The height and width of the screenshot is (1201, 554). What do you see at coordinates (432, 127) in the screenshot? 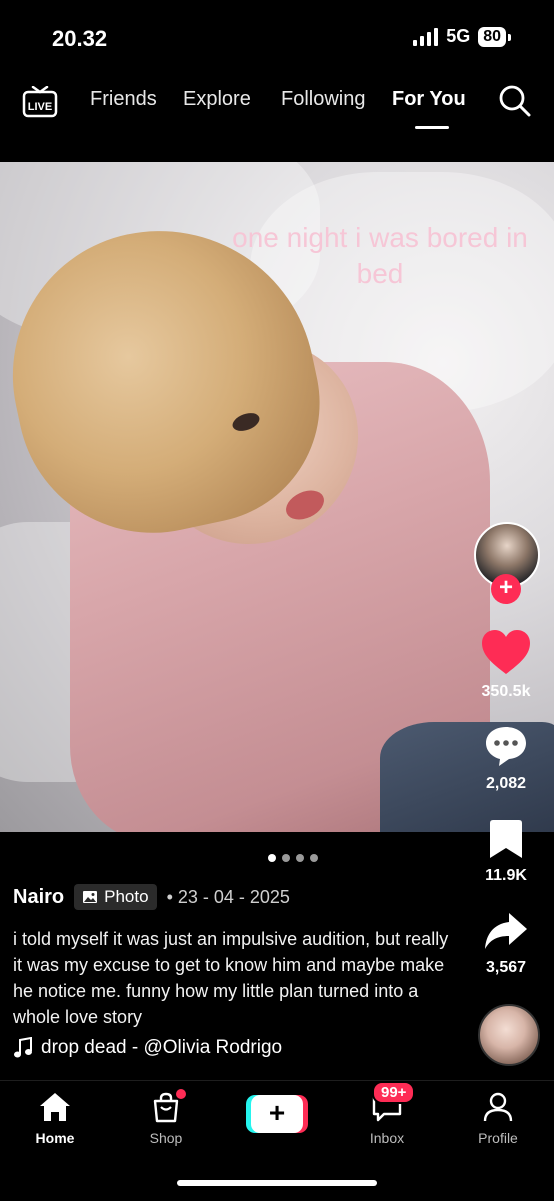
I see `active-tab-indicator` at bounding box center [432, 127].